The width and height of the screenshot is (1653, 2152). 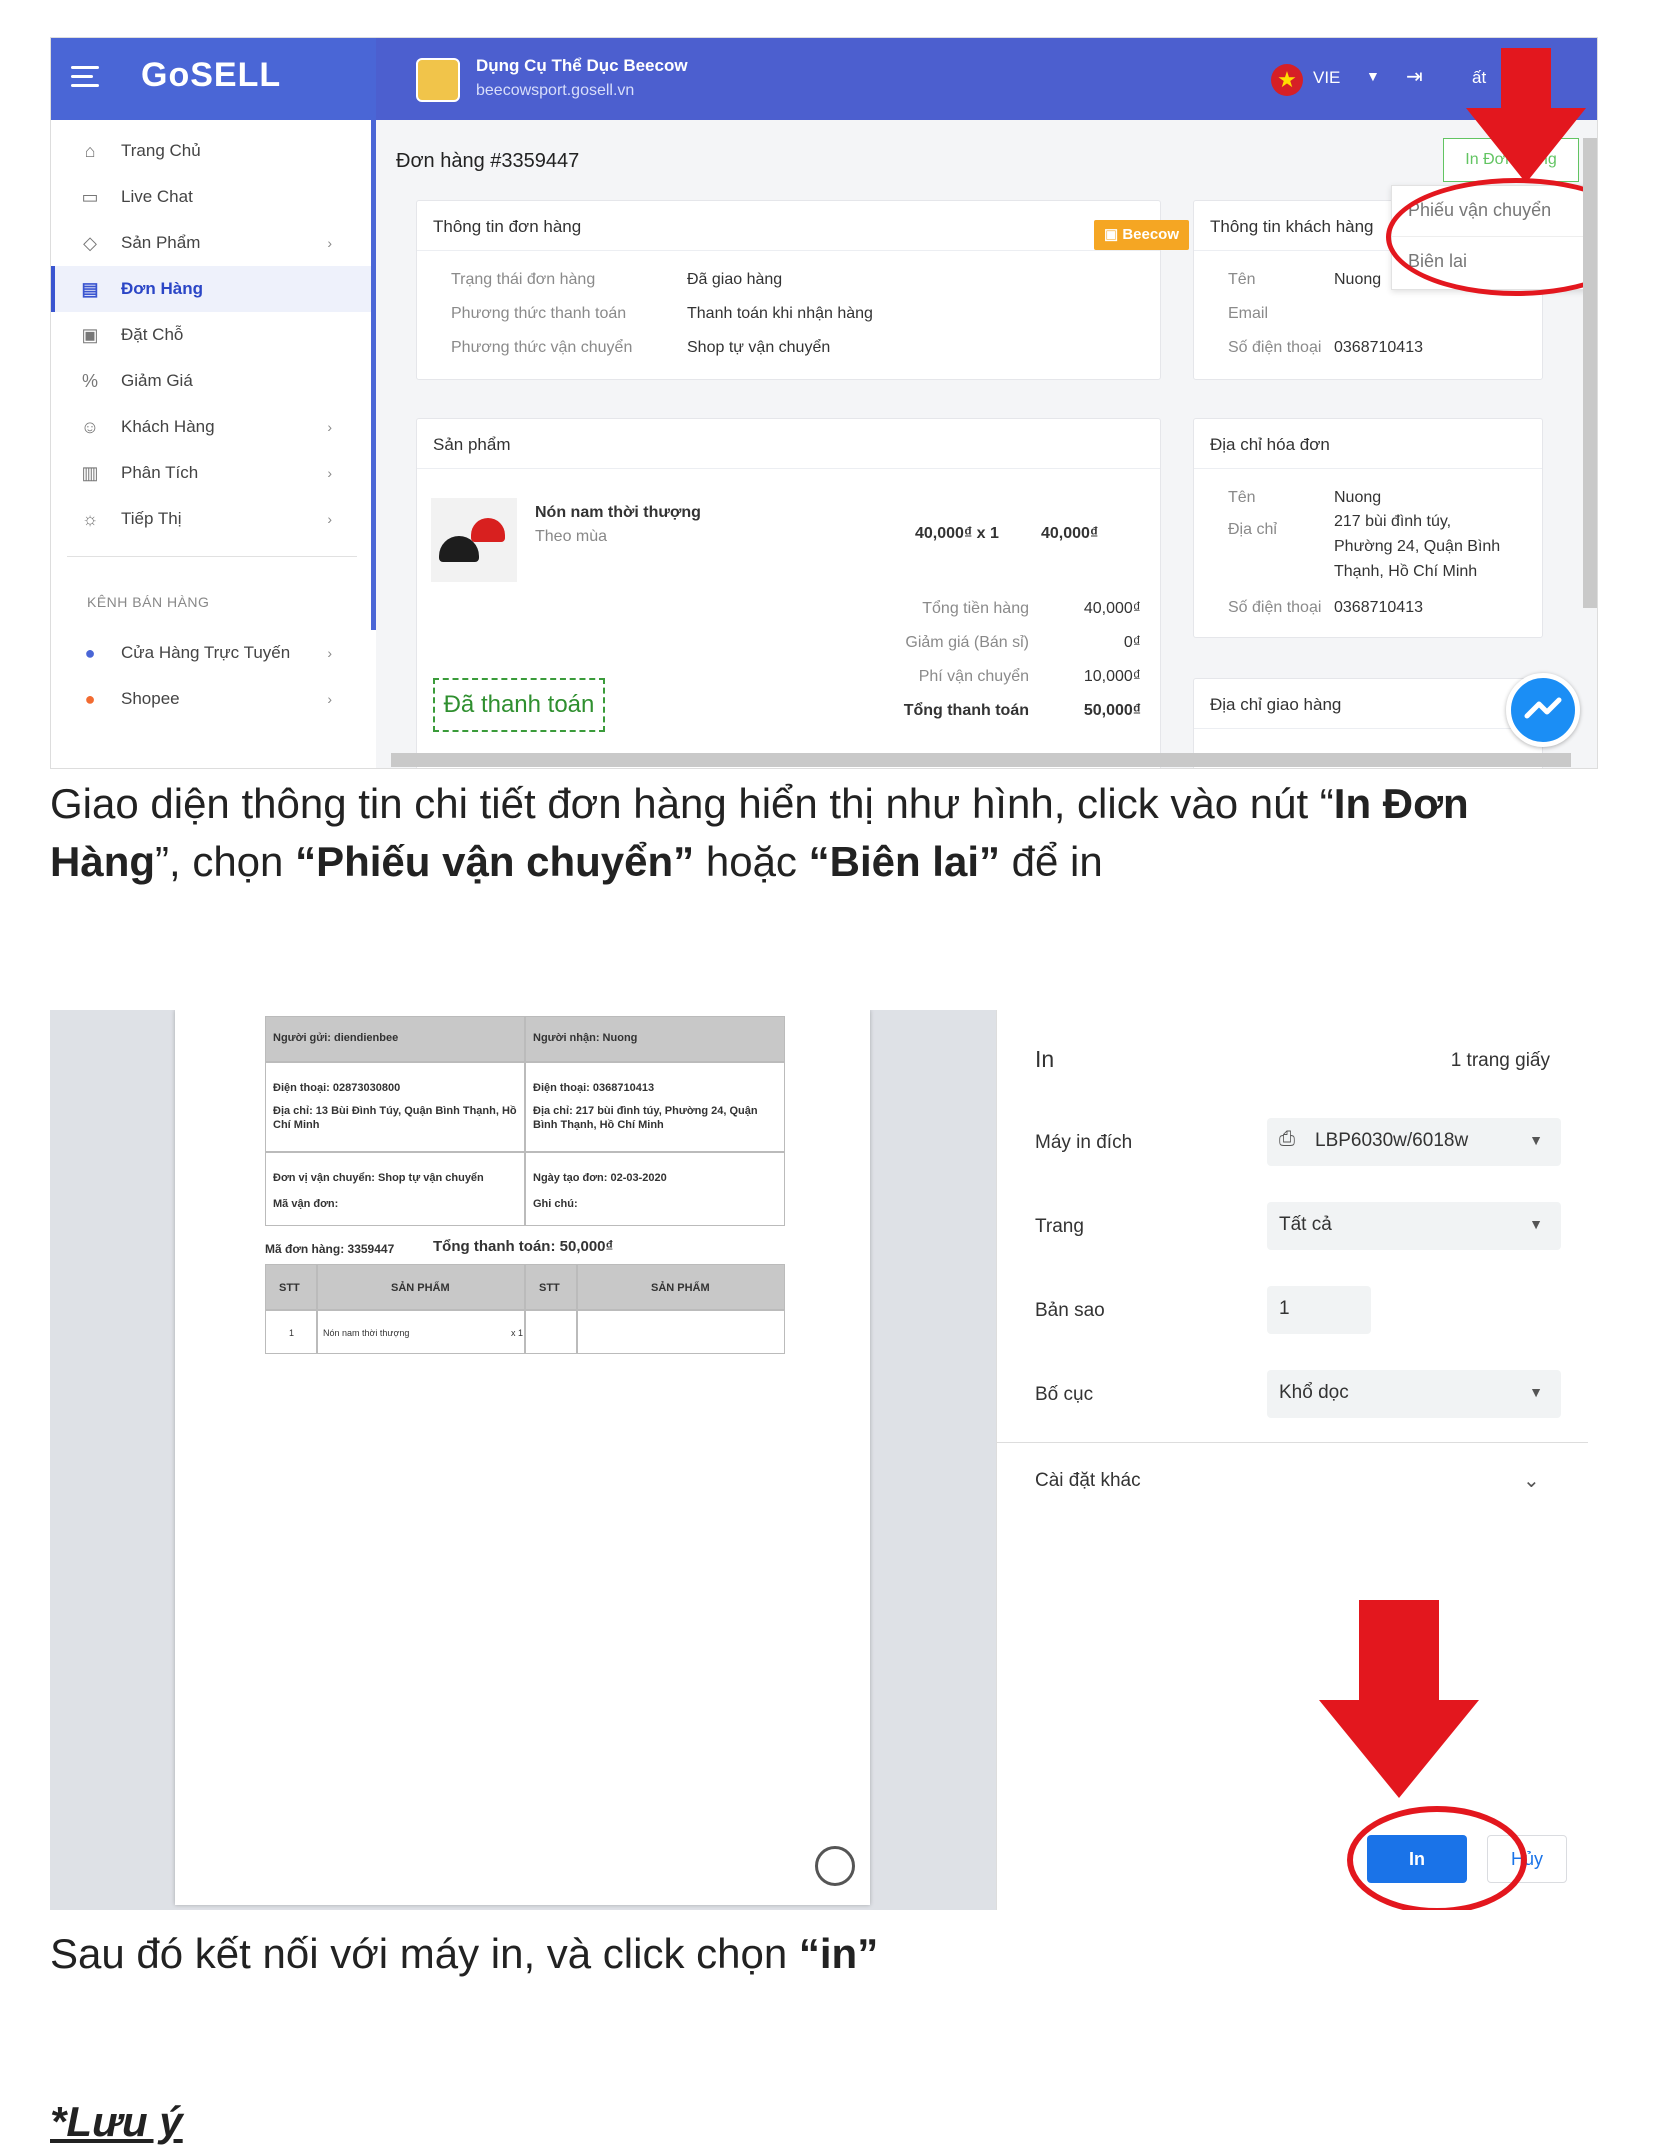 I want to click on sidebar-item-reservations: ▣ Đặt Chỗ, so click(x=213, y=335).